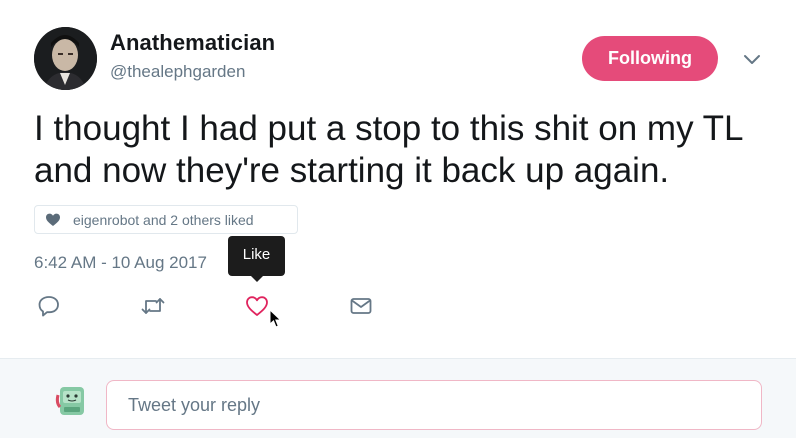 The height and width of the screenshot is (438, 796). Describe the element at coordinates (434, 405) in the screenshot. I see `reply-input` at that location.